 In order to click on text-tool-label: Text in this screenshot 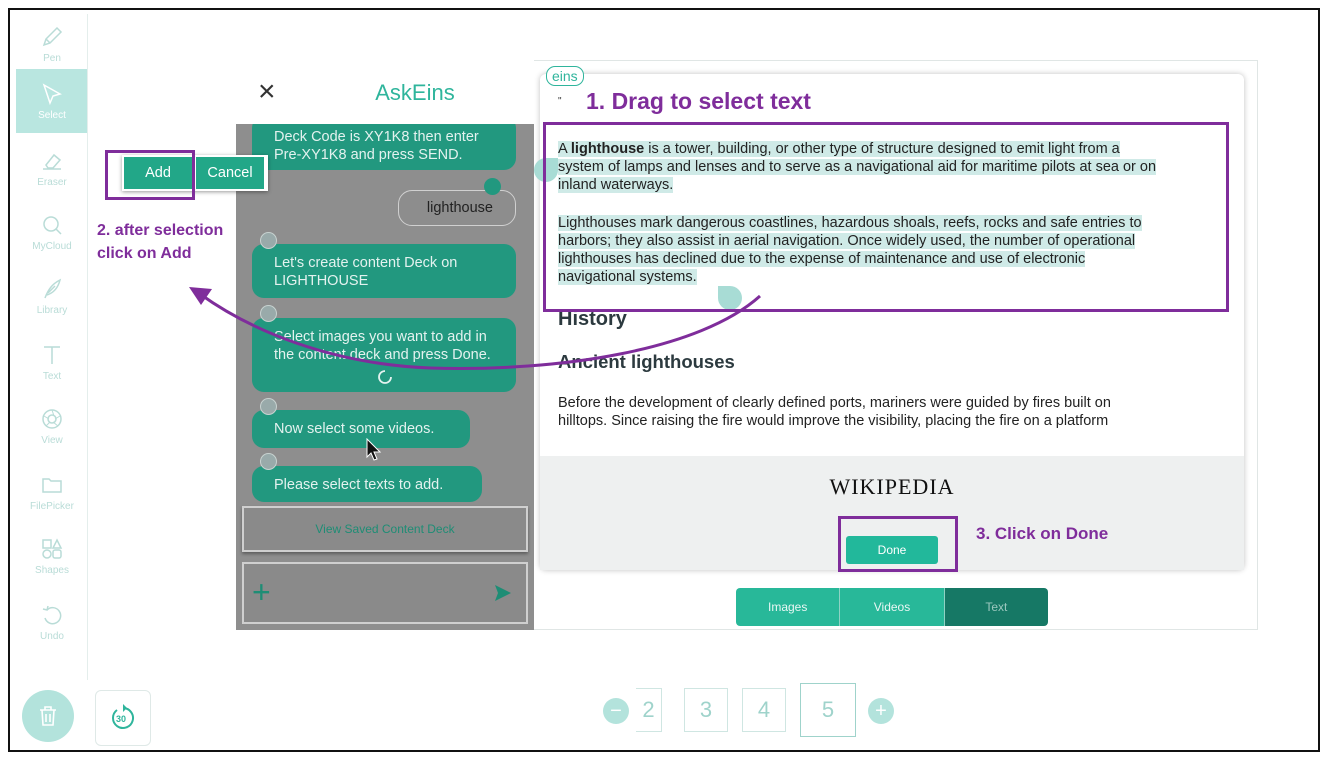, I will do `click(52, 376)`.